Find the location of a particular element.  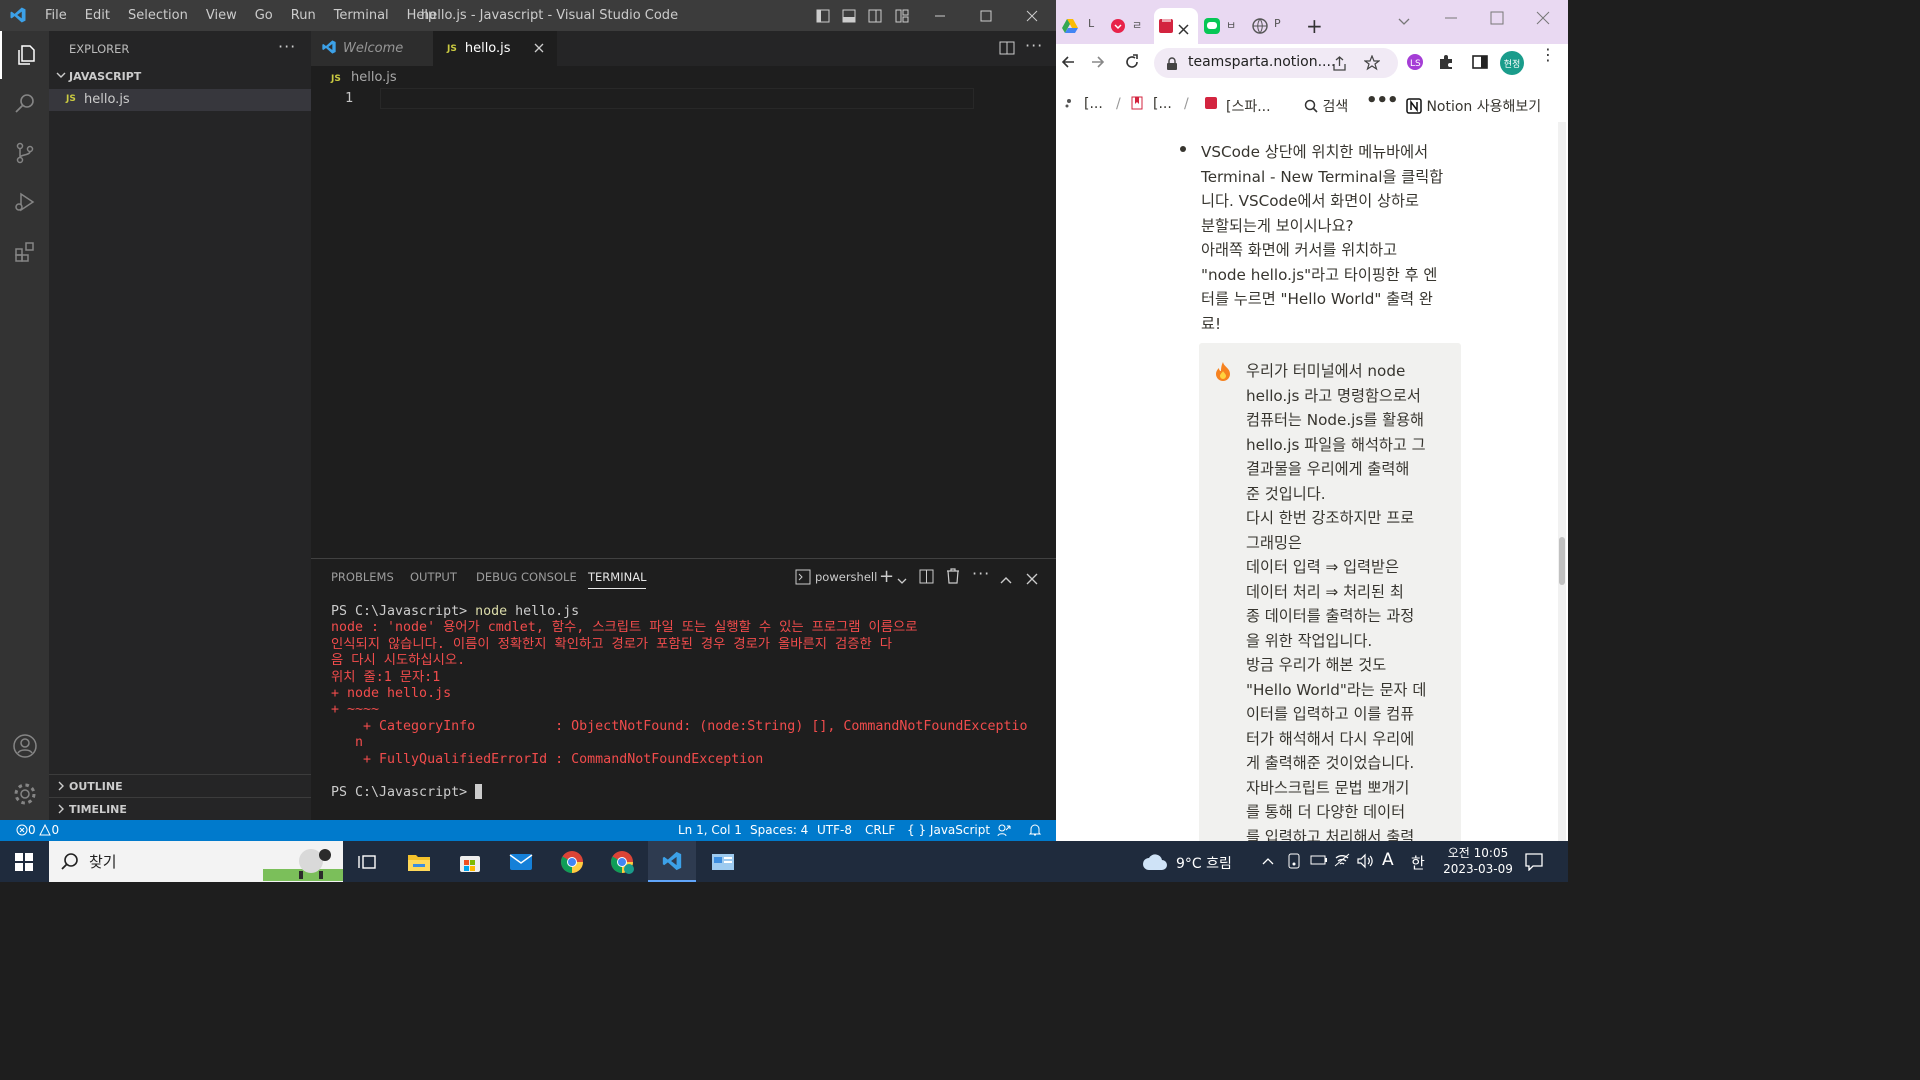

microsoft-store-icon is located at coordinates (470, 861).